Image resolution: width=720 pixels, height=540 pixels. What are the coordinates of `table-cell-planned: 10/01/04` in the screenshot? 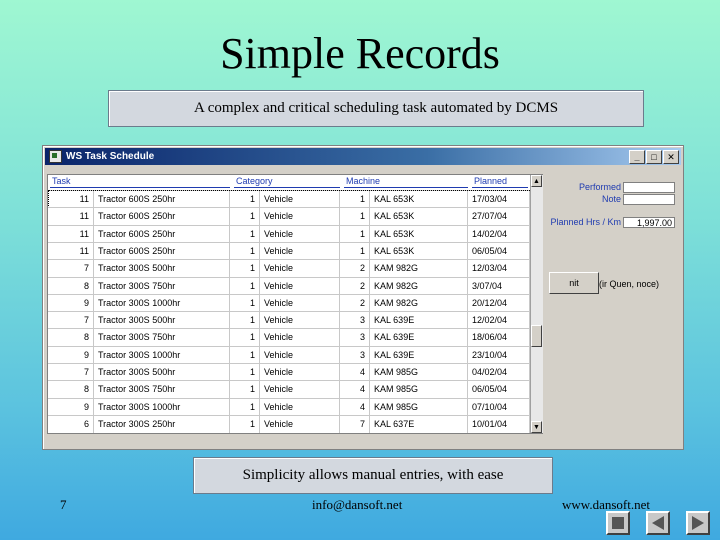 It's located at (499, 424).